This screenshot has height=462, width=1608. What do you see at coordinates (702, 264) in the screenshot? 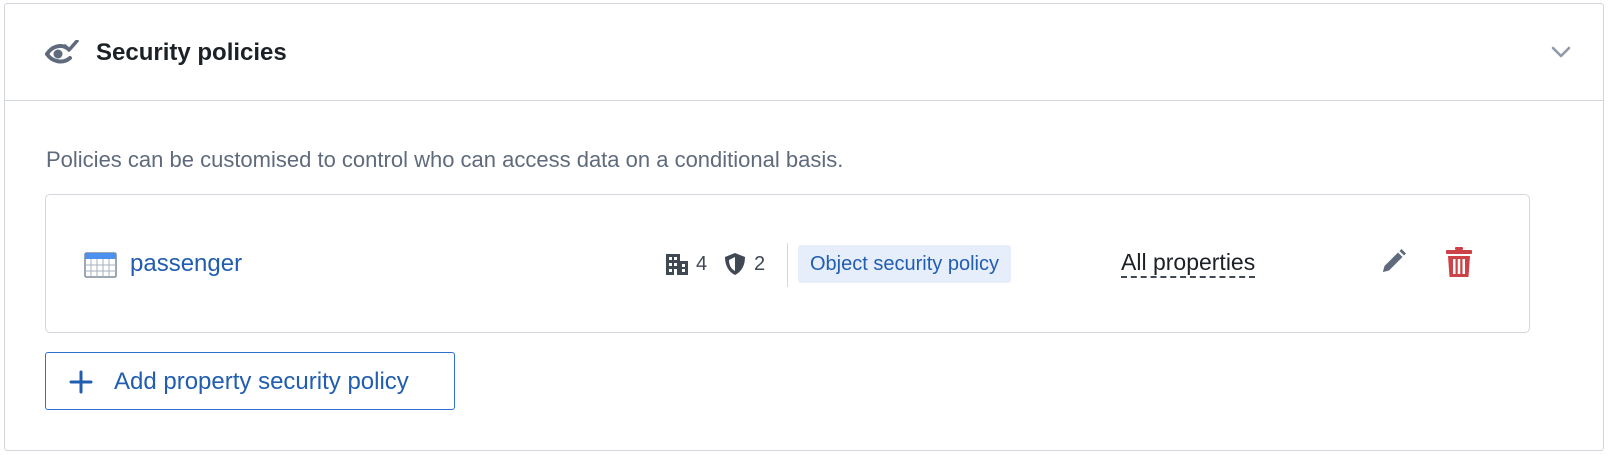
I see `organizations-count: 4` at bounding box center [702, 264].